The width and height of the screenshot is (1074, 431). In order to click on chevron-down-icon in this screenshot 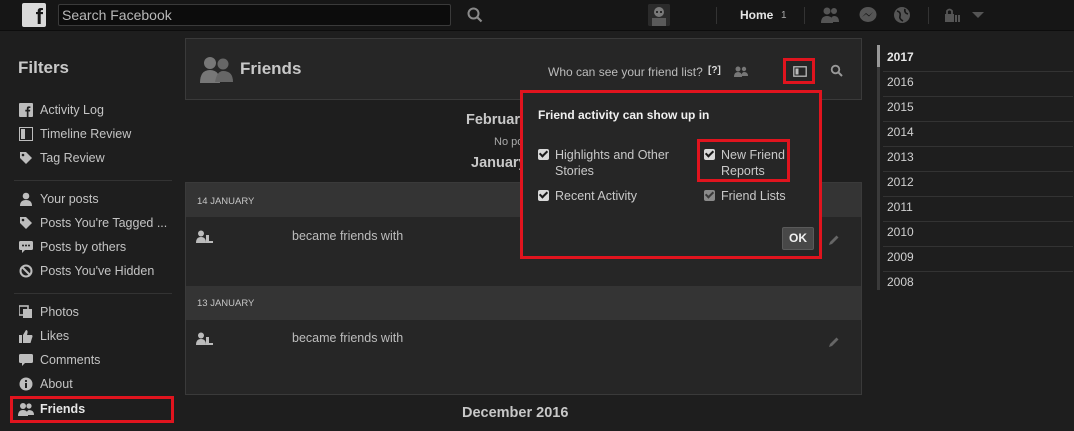, I will do `click(978, 15)`.